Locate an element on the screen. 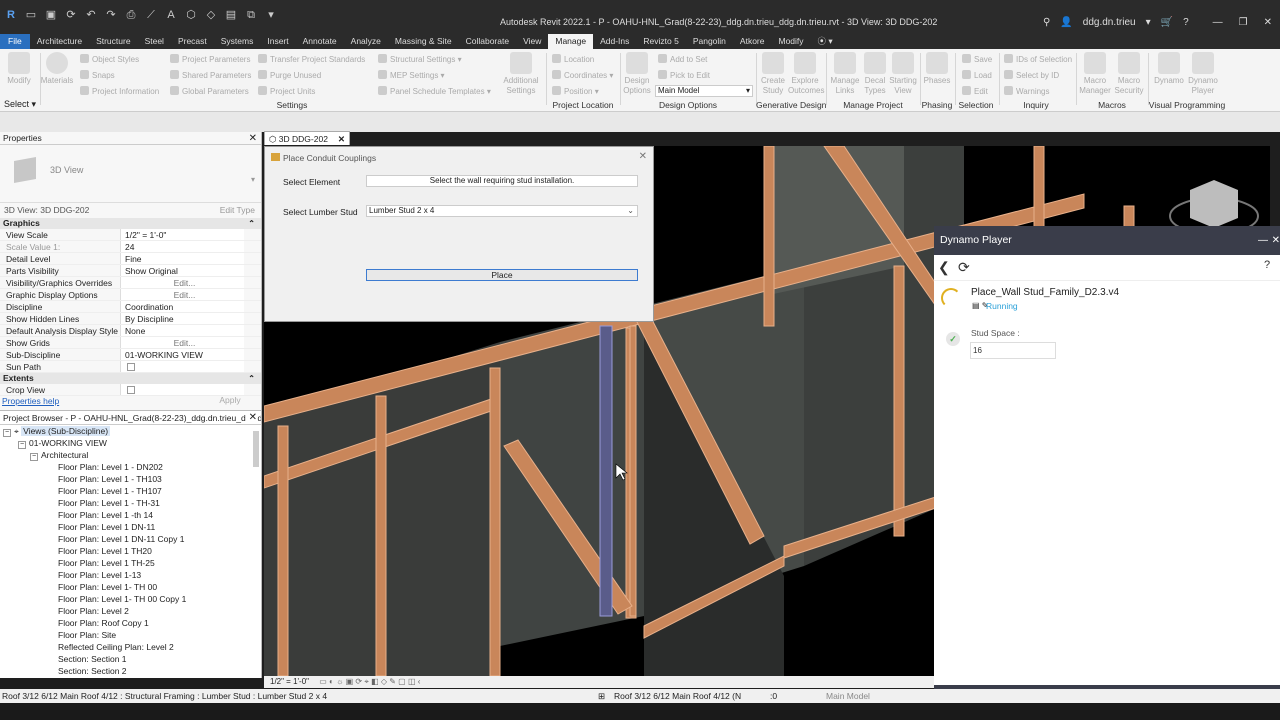 Image resolution: width=1280 pixels, height=720 pixels. browser-view-item: Section: Section 2 is located at coordinates (130, 671).